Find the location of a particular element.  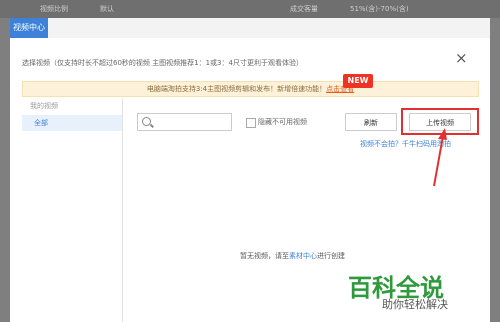

bg-value-rate: 51%(含)-70%(含) is located at coordinates (379, 9).